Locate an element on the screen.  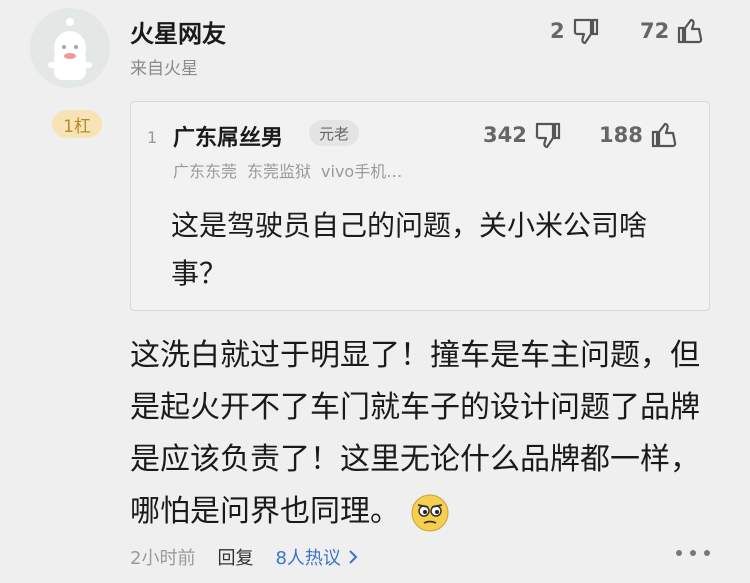
dislike-button: 2 is located at coordinates (575, 31).